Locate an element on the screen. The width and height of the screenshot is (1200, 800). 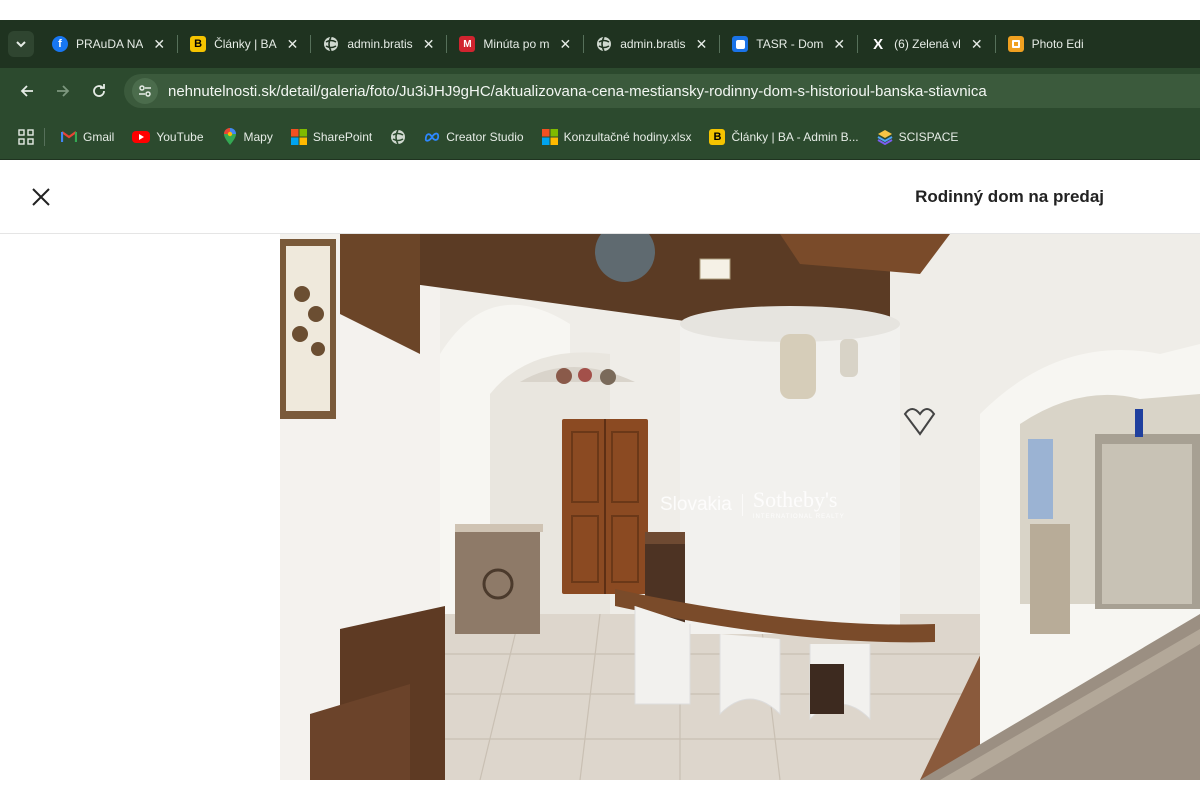
gallery-header: Rodinný dom na predaj is located at coordinates (600, 197).